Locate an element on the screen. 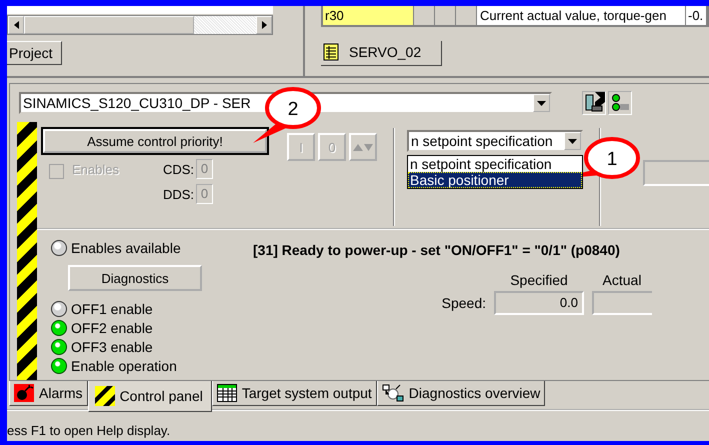  table-cell: Current actual value, torque-gen is located at coordinates (581, 15).